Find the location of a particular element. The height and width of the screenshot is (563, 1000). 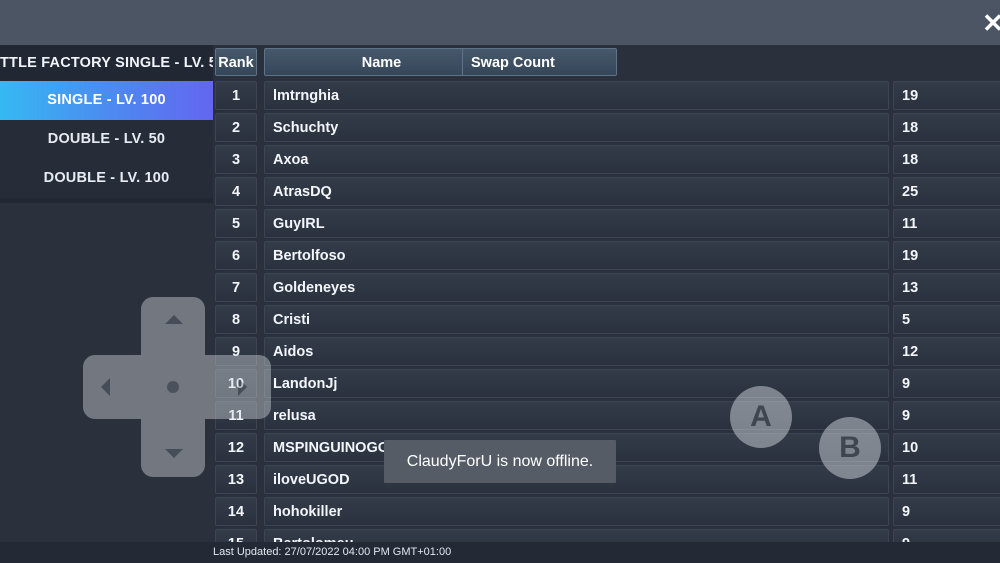

cell-rank: 15 is located at coordinates (236, 535).